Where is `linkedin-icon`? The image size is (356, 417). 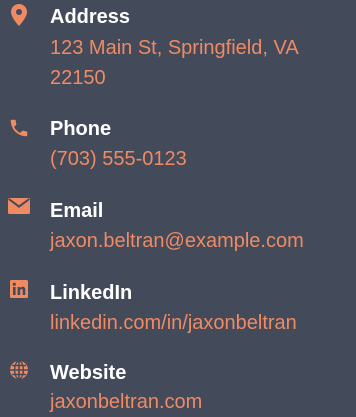 linkedin-icon is located at coordinates (19, 289).